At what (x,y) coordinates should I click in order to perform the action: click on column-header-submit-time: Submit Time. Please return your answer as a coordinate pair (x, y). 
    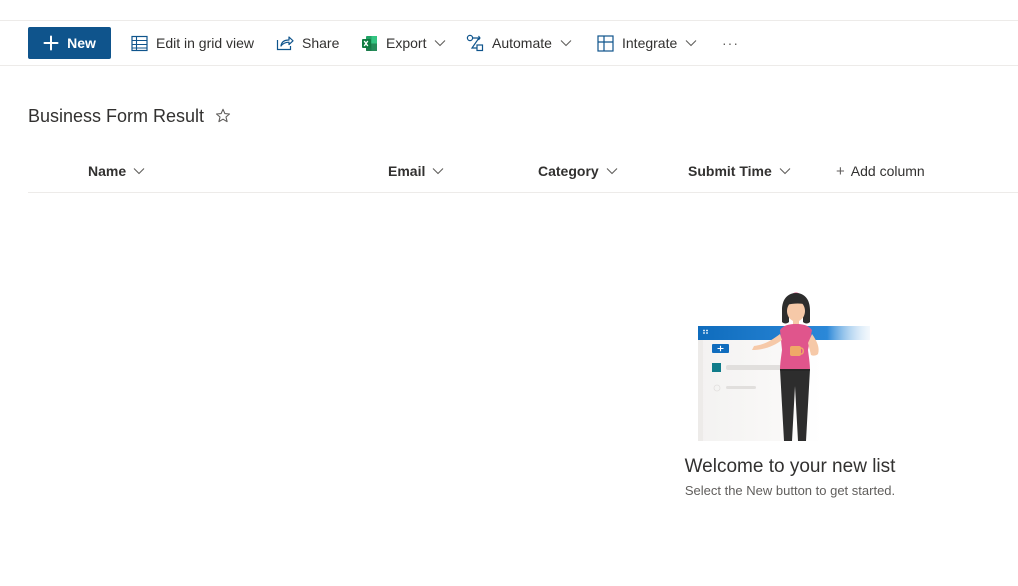
    Looking at the image, I should click on (739, 171).